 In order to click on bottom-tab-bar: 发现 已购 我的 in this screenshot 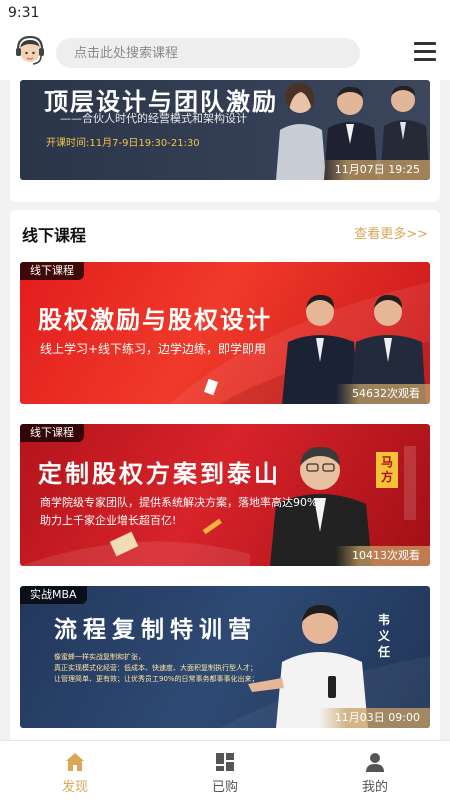, I will do `click(225, 770)`.